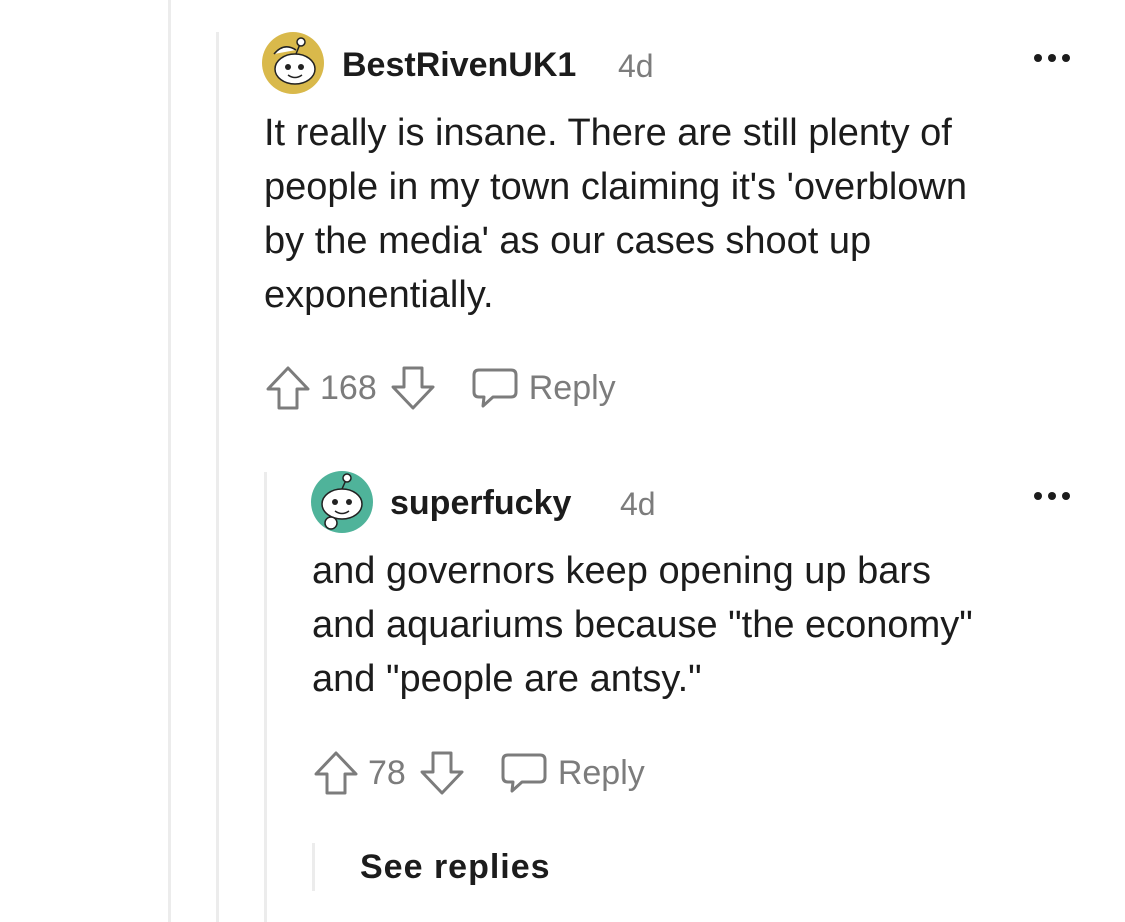  What do you see at coordinates (642, 625) in the screenshot?
I see `comment-line: and aquariums because "the economy"` at bounding box center [642, 625].